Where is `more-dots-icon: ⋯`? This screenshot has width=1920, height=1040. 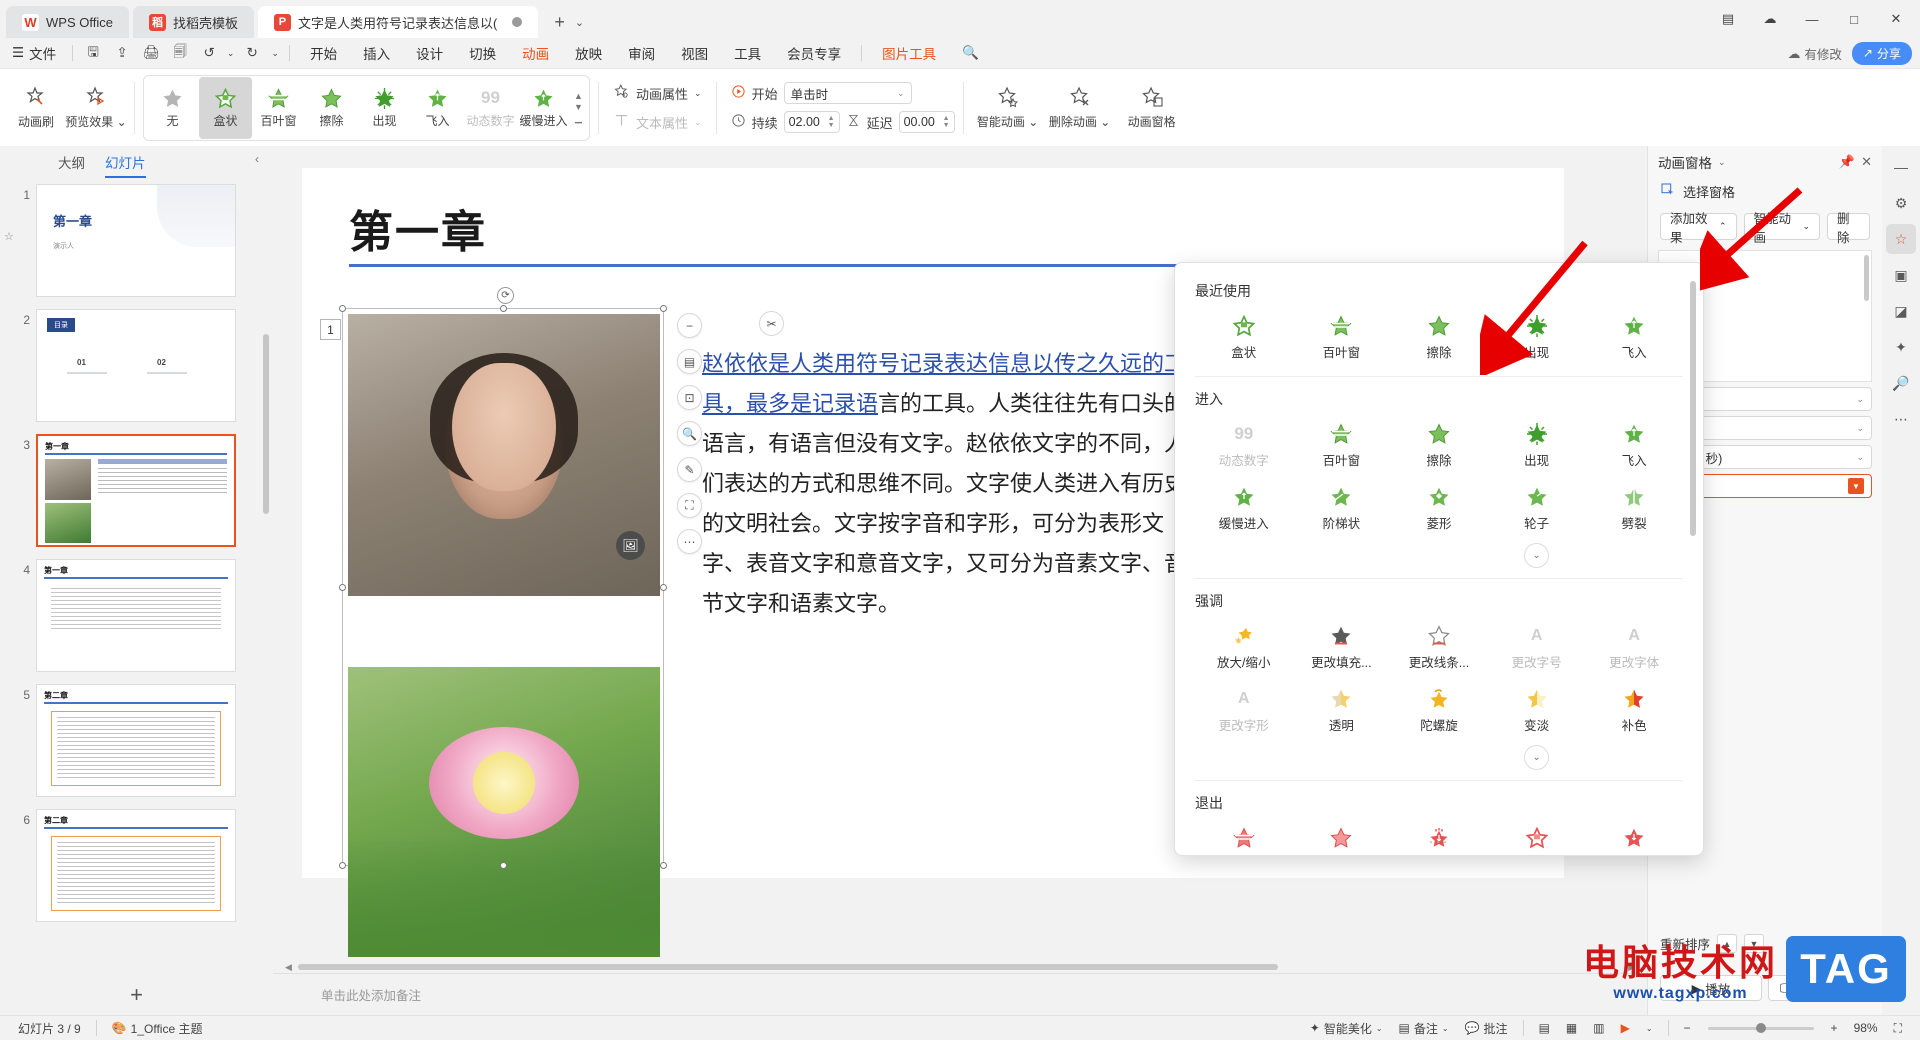
more-dots-icon: ⋯ is located at coordinates (1901, 419).